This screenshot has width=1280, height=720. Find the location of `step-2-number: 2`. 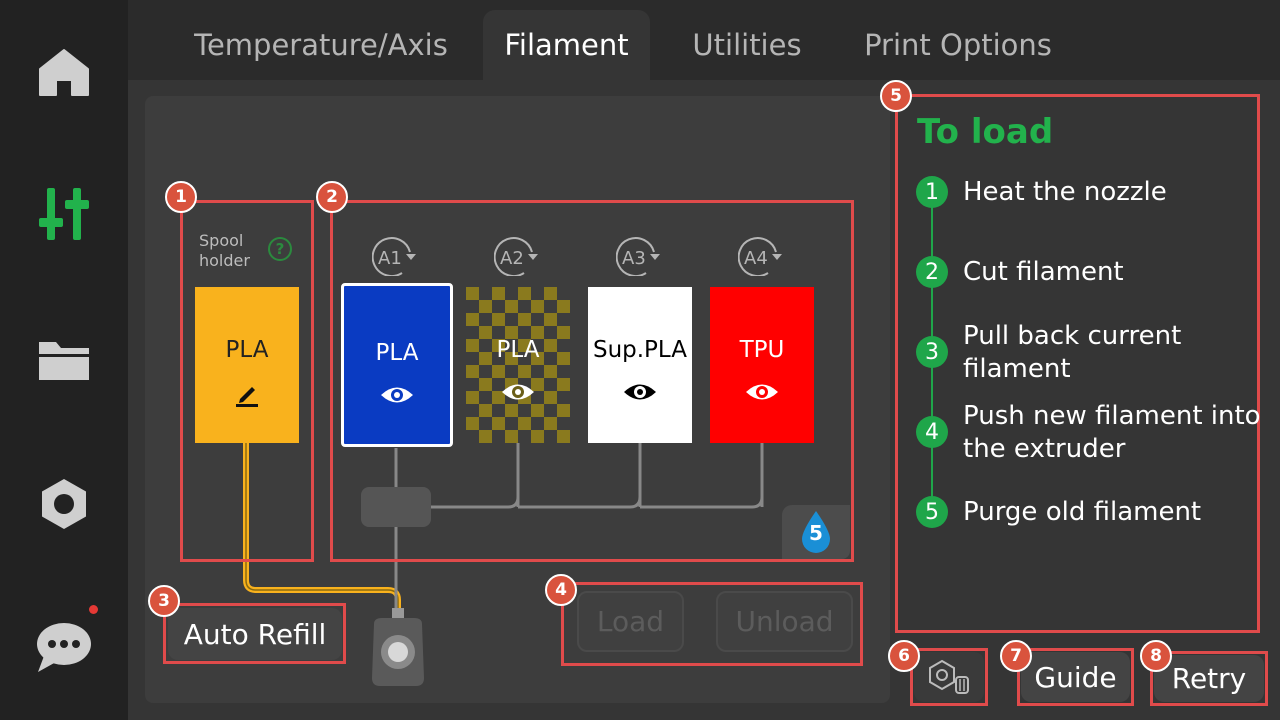

step-2-number: 2 is located at coordinates (932, 272).